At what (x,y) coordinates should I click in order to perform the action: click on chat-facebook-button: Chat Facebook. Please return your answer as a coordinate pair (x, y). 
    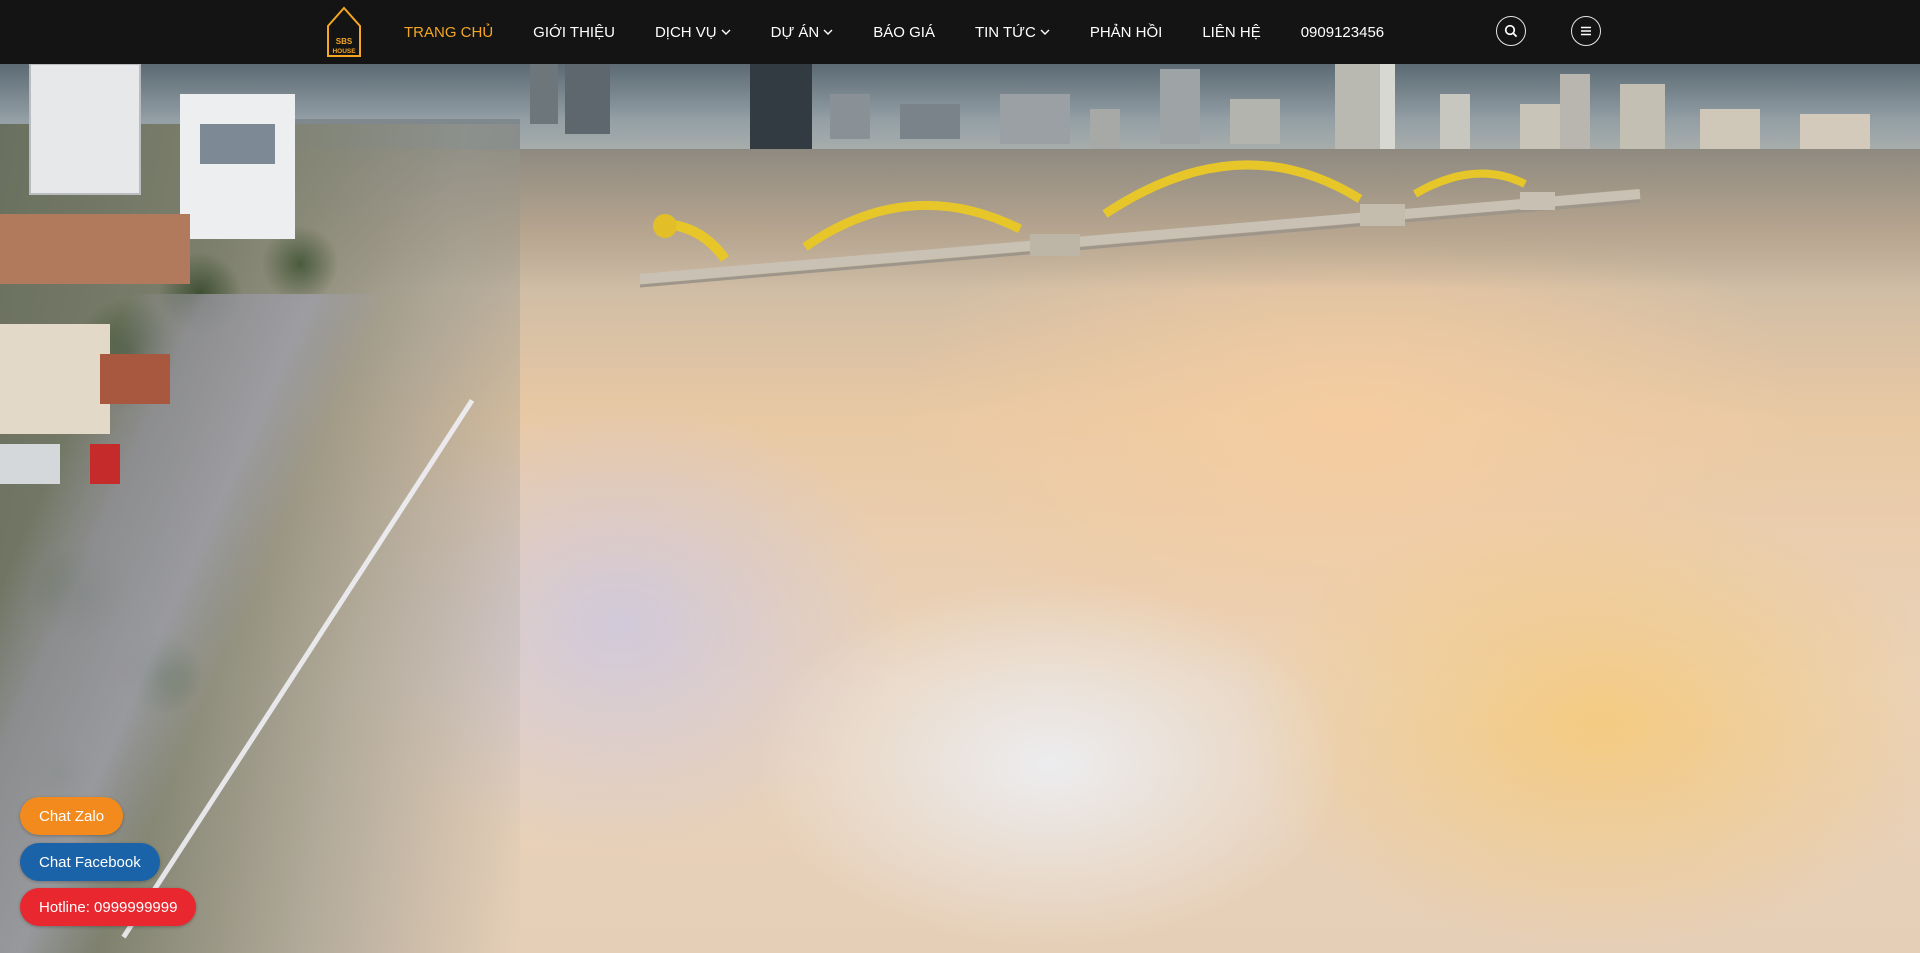
    Looking at the image, I should click on (90, 862).